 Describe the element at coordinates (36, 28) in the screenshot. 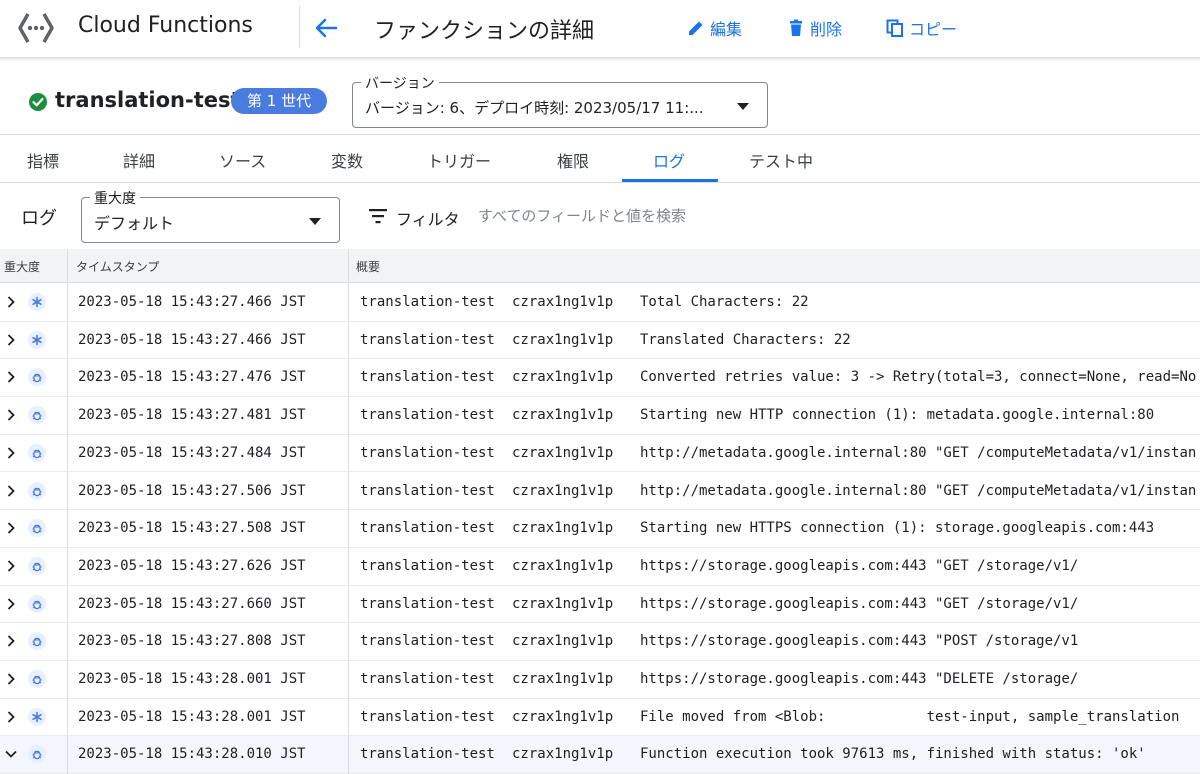

I see `cloud-functions-logo-icon` at that location.